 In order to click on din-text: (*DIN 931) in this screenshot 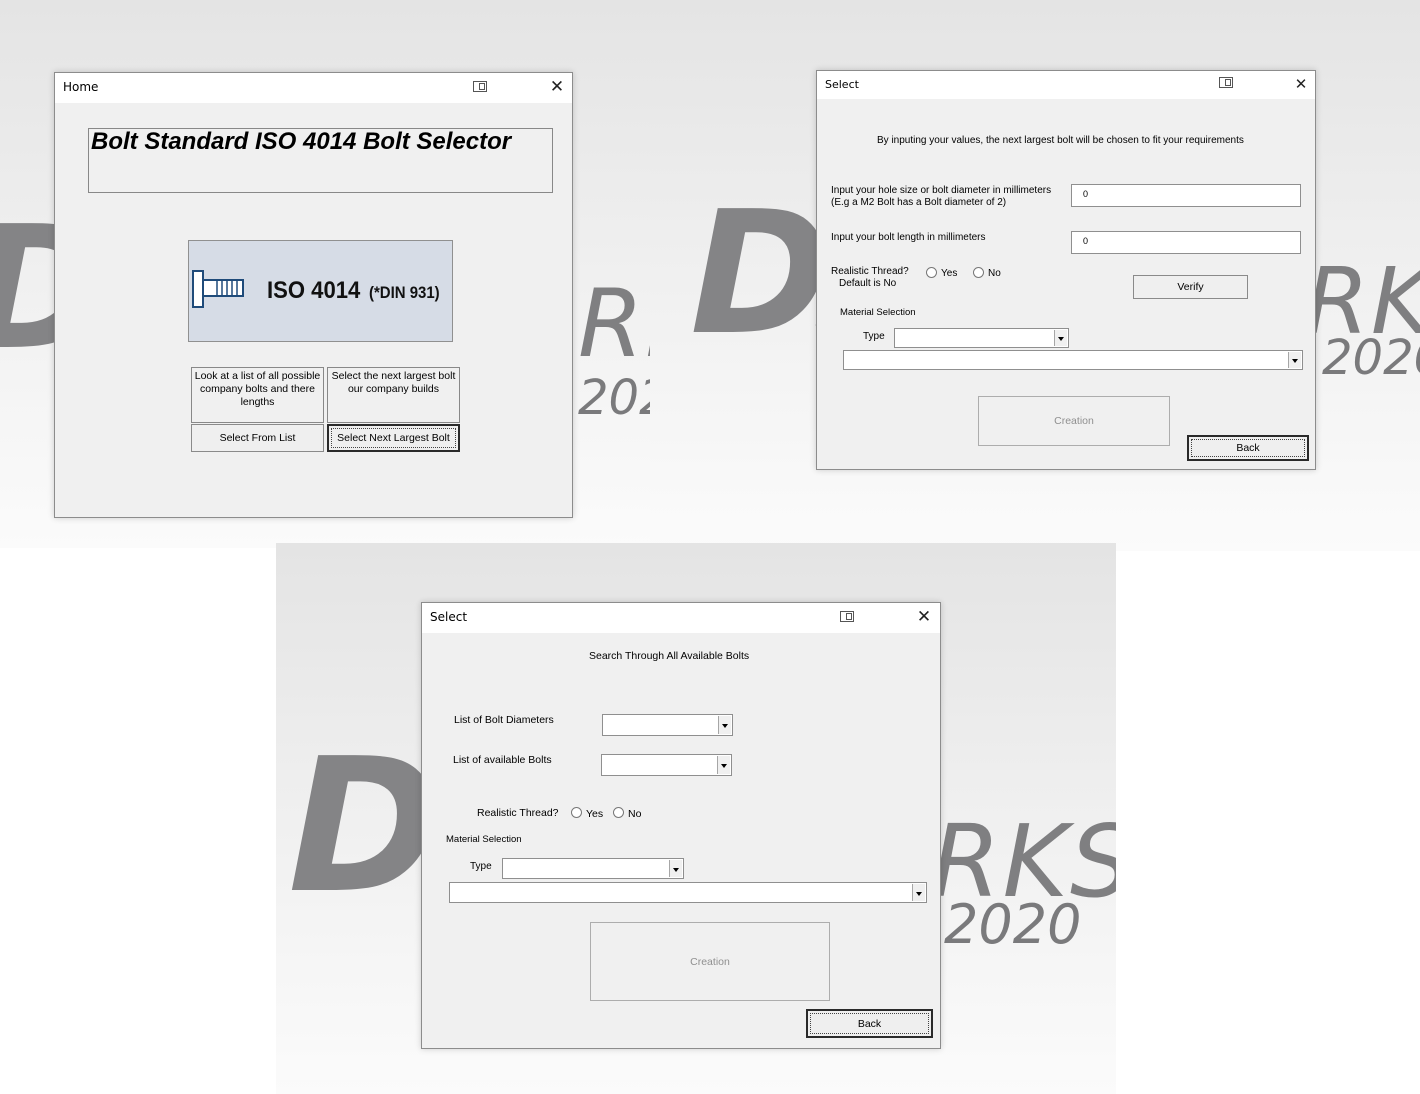, I will do `click(404, 292)`.